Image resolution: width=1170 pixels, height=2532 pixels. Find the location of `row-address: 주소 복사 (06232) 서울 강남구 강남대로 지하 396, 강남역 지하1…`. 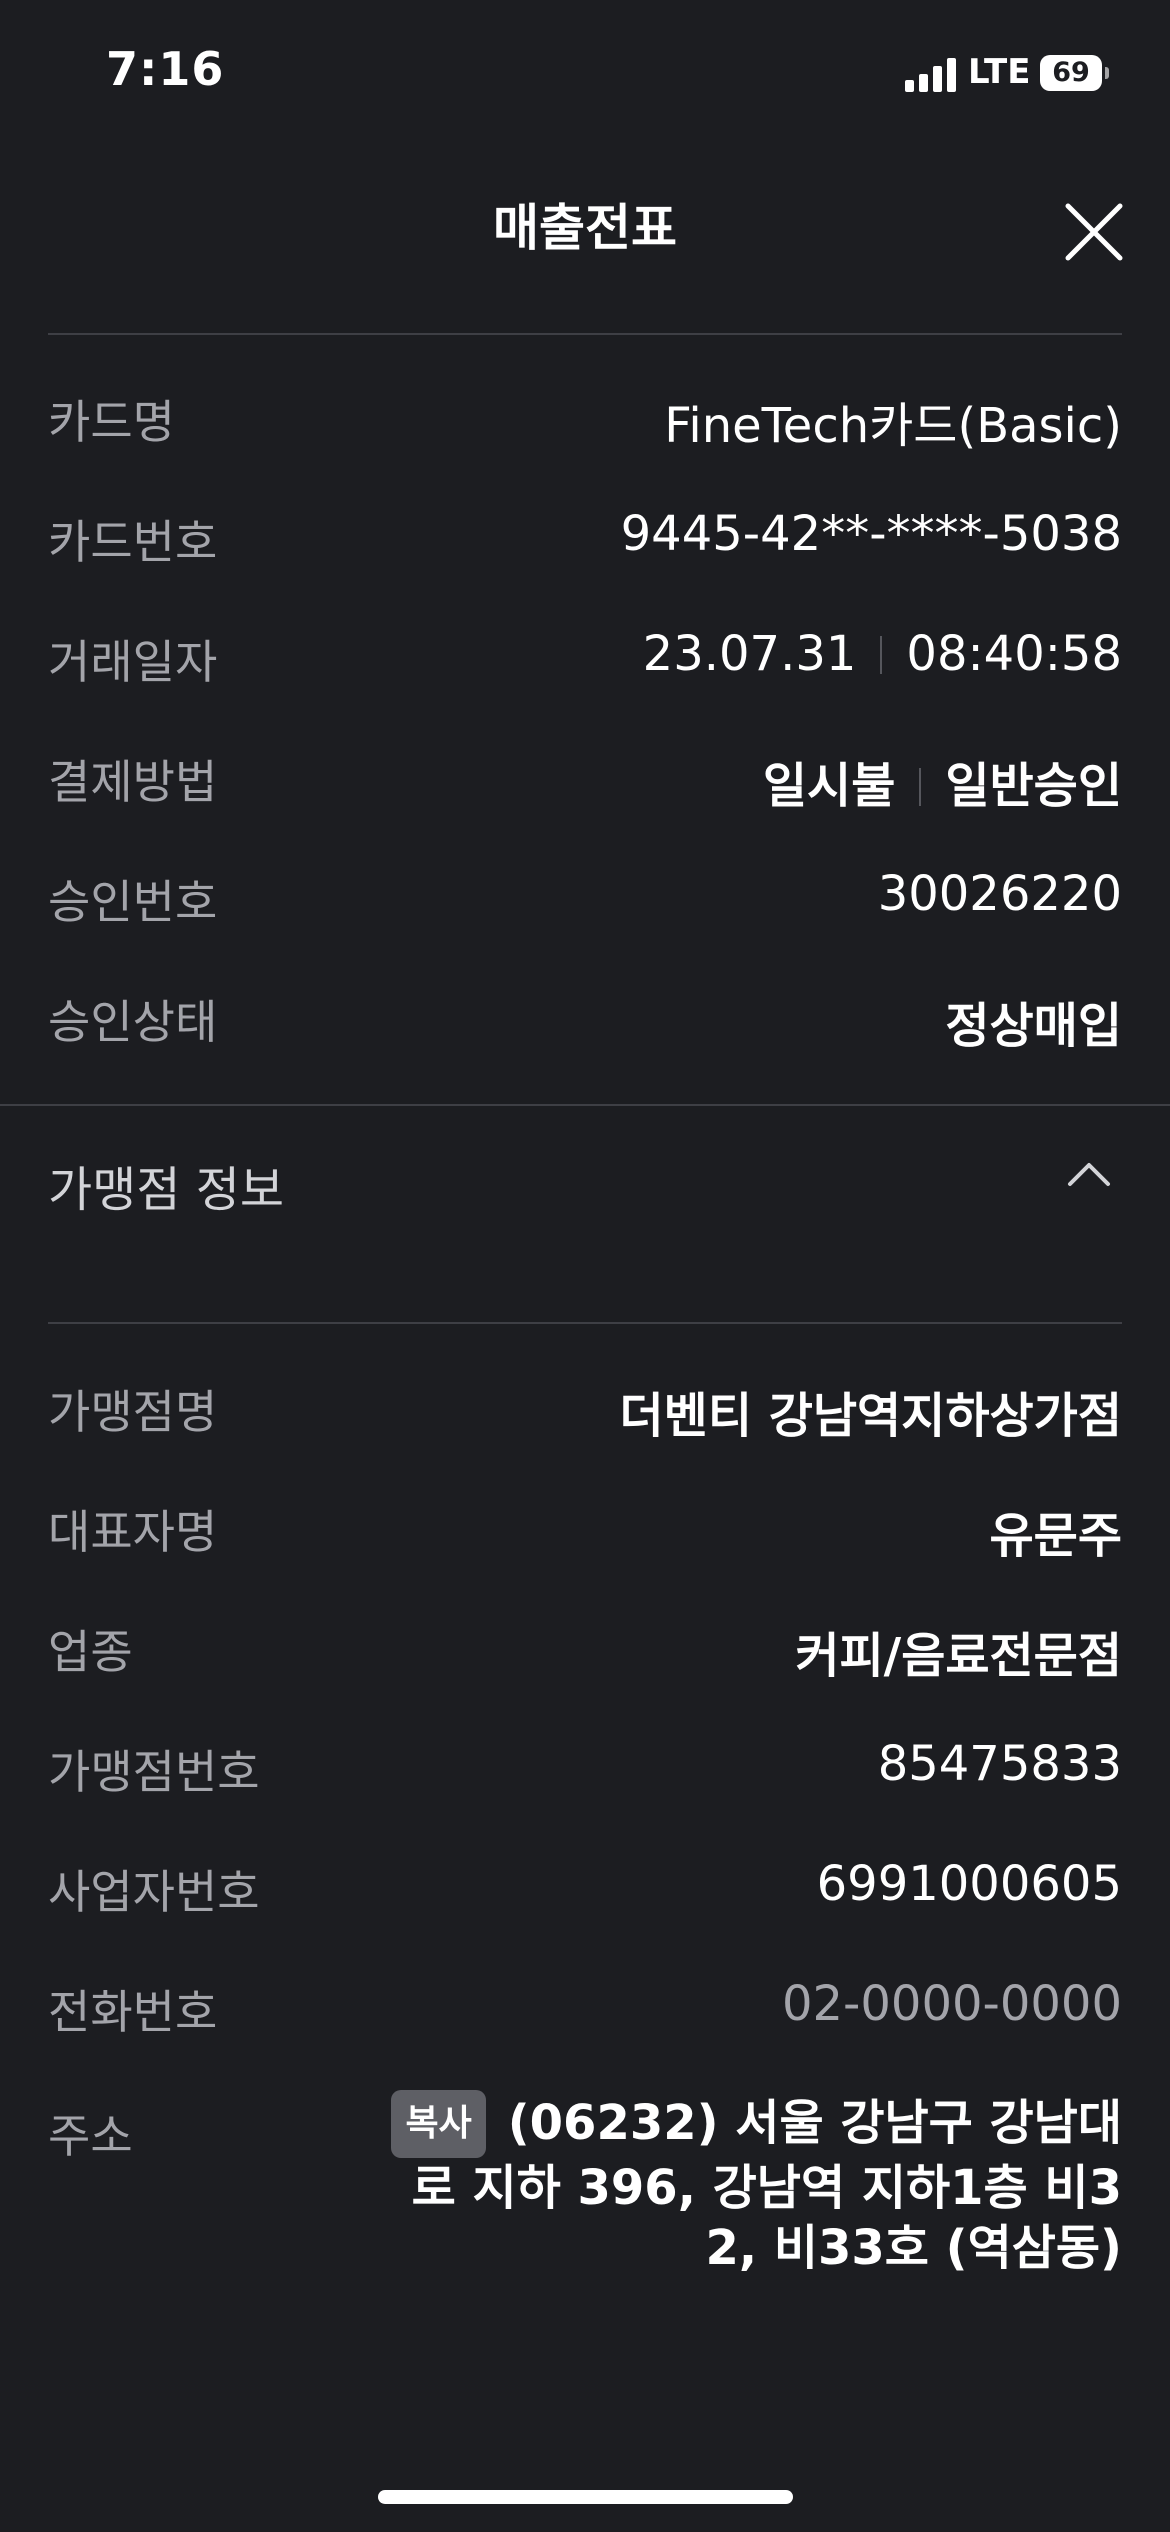

row-address: 주소 복사 (06232) 서울 강남구 강남대로 지하 396, 강남역 지하1… is located at coordinates (585, 2205).